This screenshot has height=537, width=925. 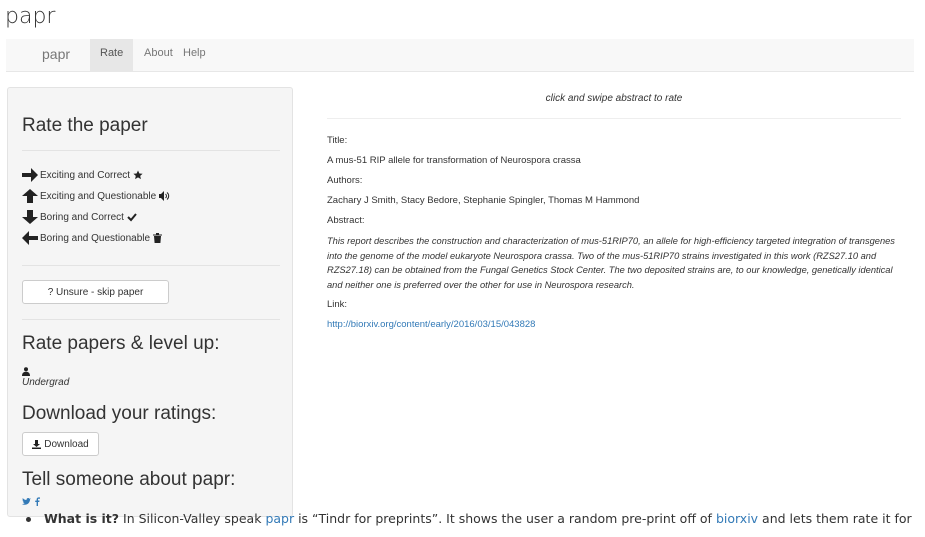 What do you see at coordinates (112, 55) in the screenshot?
I see `tab-rate: Rate` at bounding box center [112, 55].